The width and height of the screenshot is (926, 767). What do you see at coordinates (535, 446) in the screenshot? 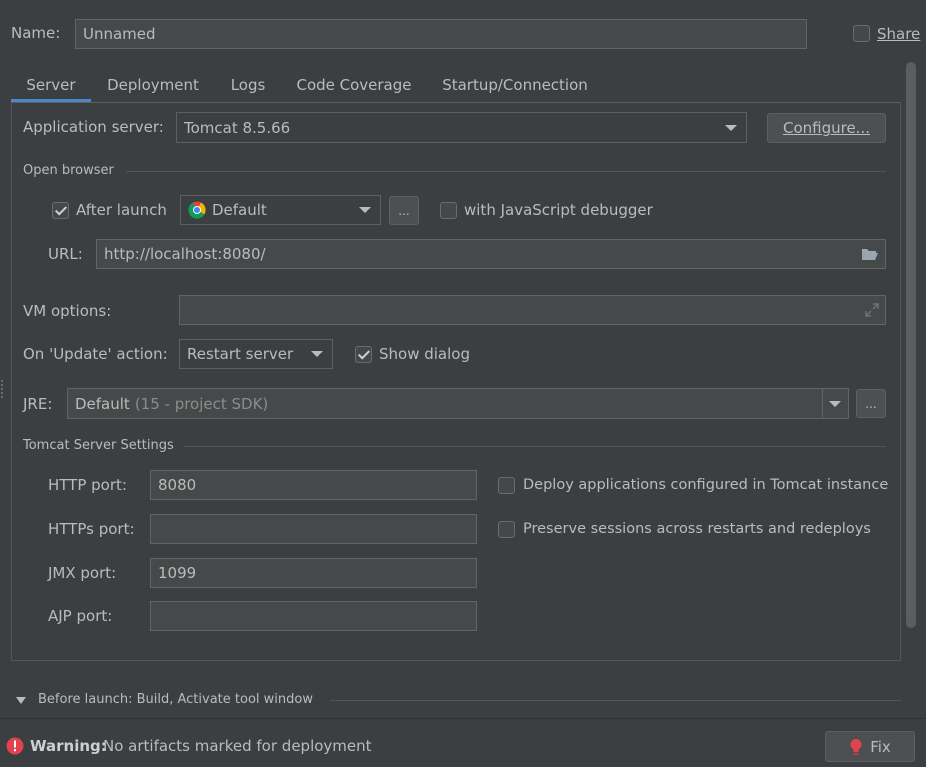
I see `tomcat-settings-divider` at bounding box center [535, 446].